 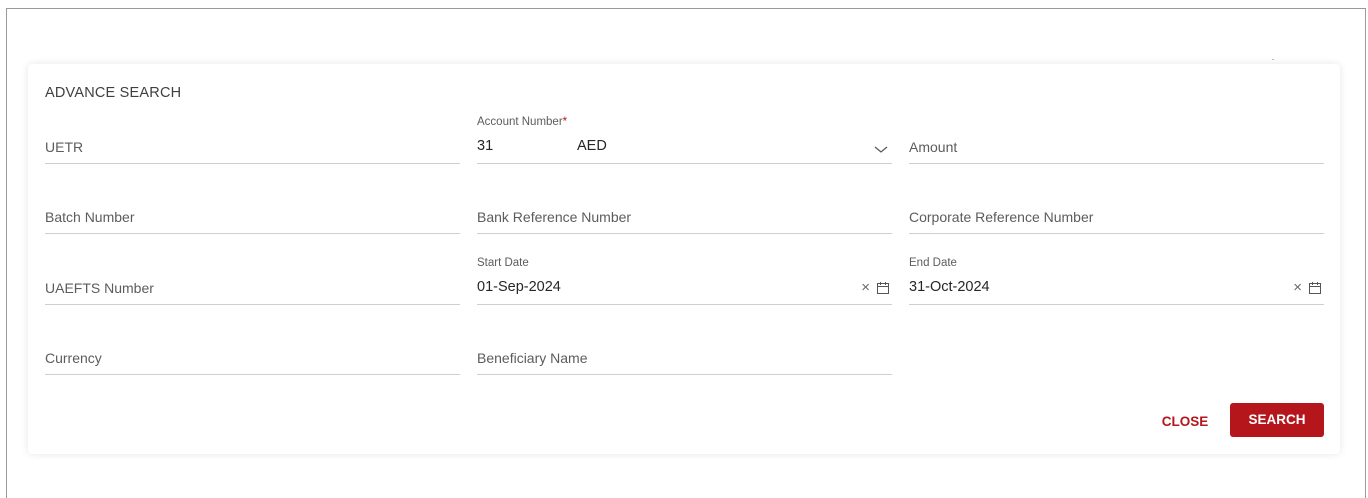 What do you see at coordinates (1185, 422) in the screenshot?
I see `close-button: CLOSE` at bounding box center [1185, 422].